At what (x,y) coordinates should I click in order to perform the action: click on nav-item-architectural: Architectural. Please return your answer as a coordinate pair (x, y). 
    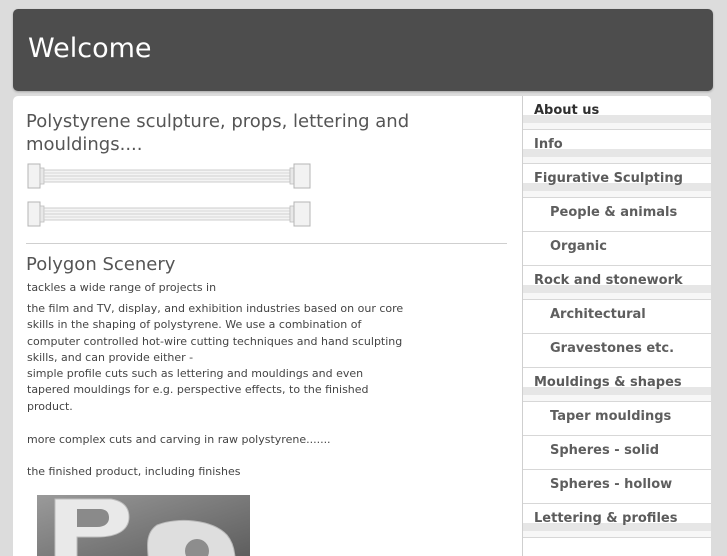
    Looking at the image, I should click on (617, 317).